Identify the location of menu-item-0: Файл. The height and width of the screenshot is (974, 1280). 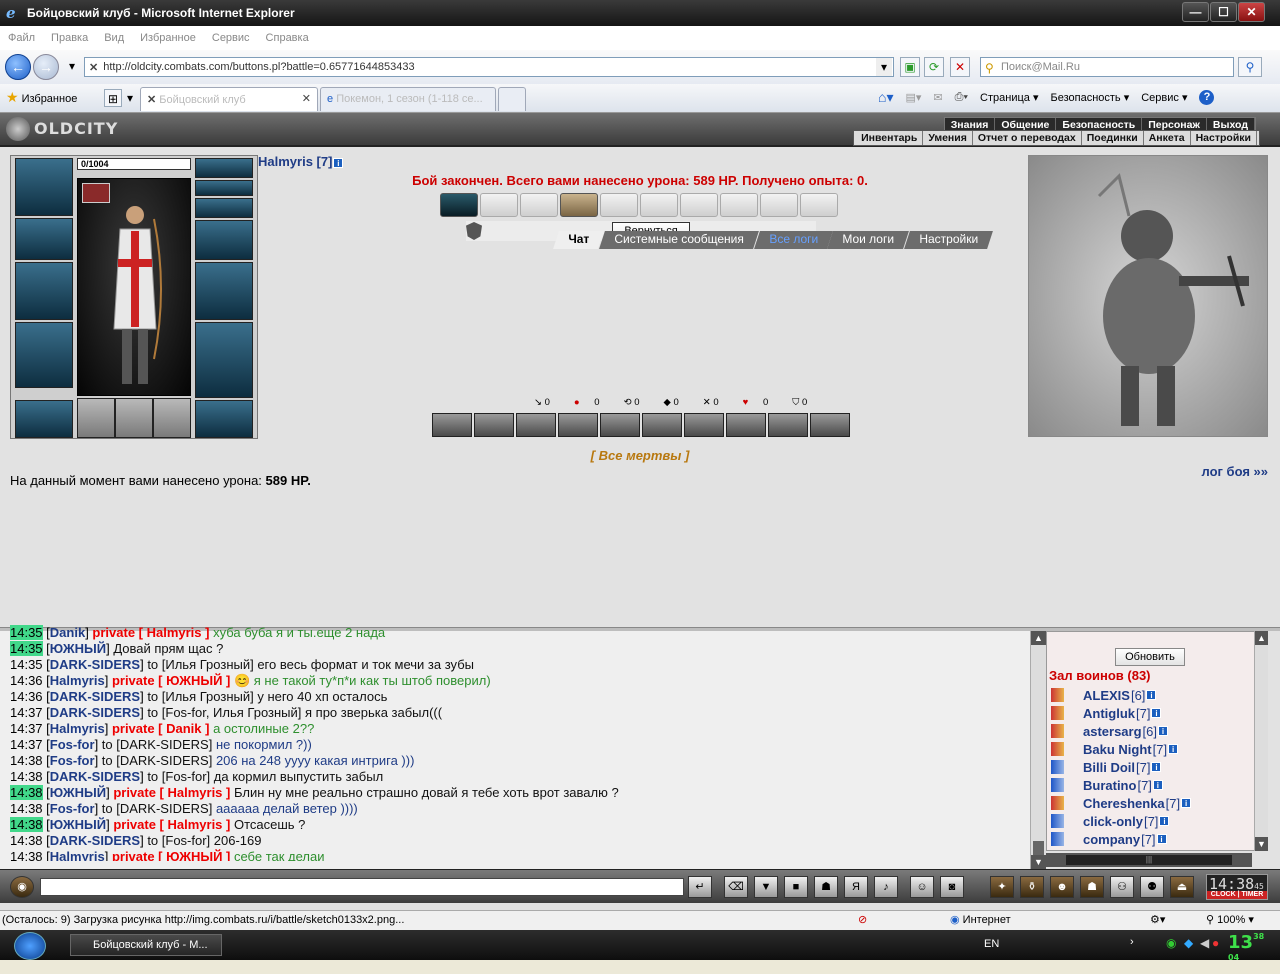
(21, 38).